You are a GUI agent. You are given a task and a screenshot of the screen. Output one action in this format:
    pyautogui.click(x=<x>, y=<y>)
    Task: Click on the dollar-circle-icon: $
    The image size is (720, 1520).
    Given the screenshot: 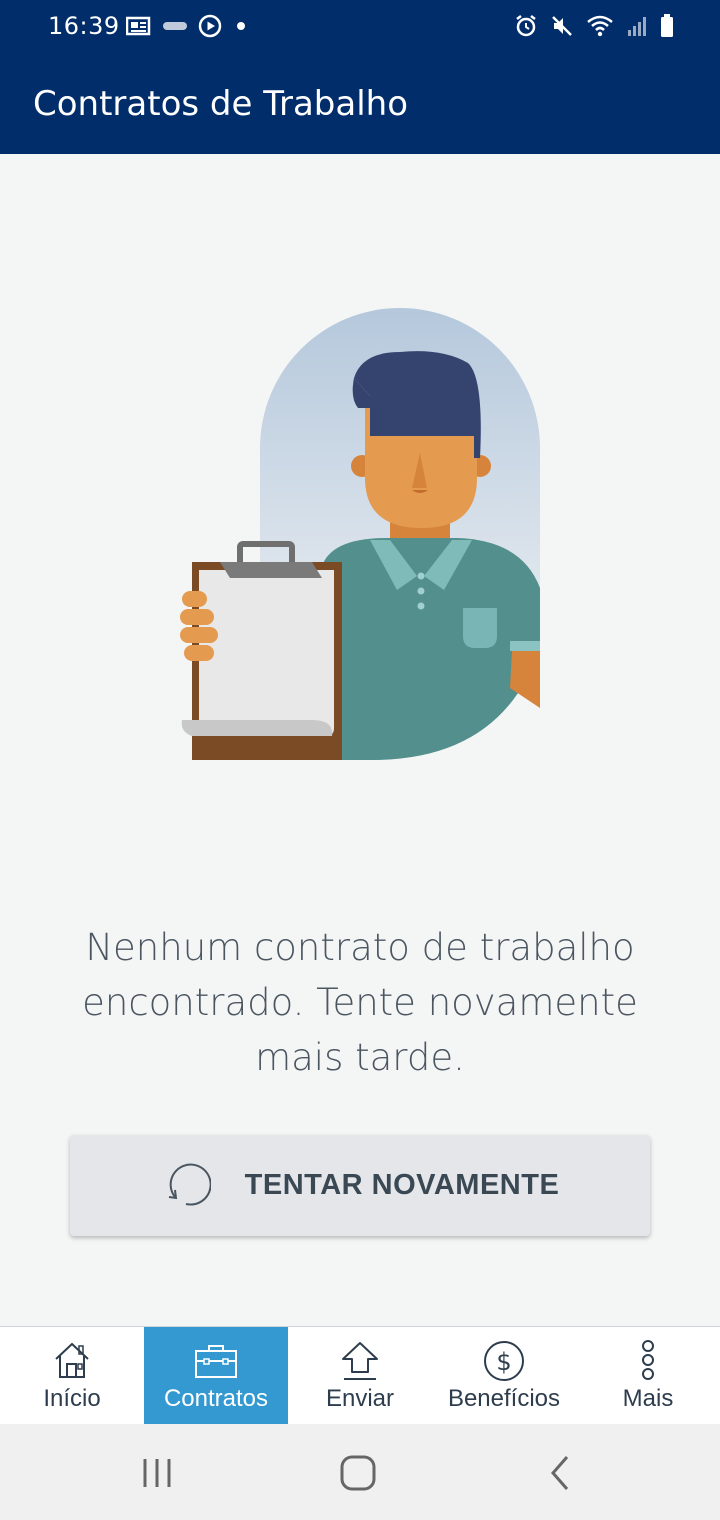 What is the action you would take?
    pyautogui.click(x=504, y=1361)
    